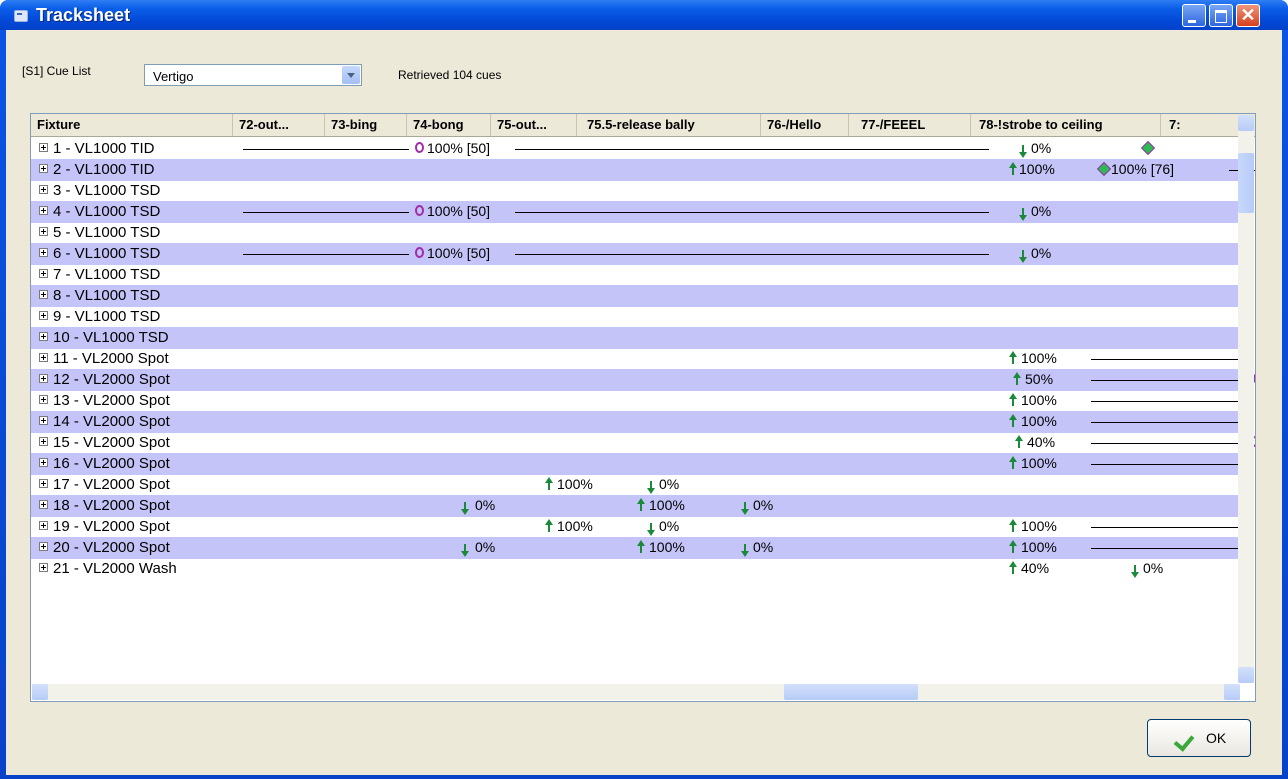  I want to click on column-header-fixture: Fixture, so click(132, 125).